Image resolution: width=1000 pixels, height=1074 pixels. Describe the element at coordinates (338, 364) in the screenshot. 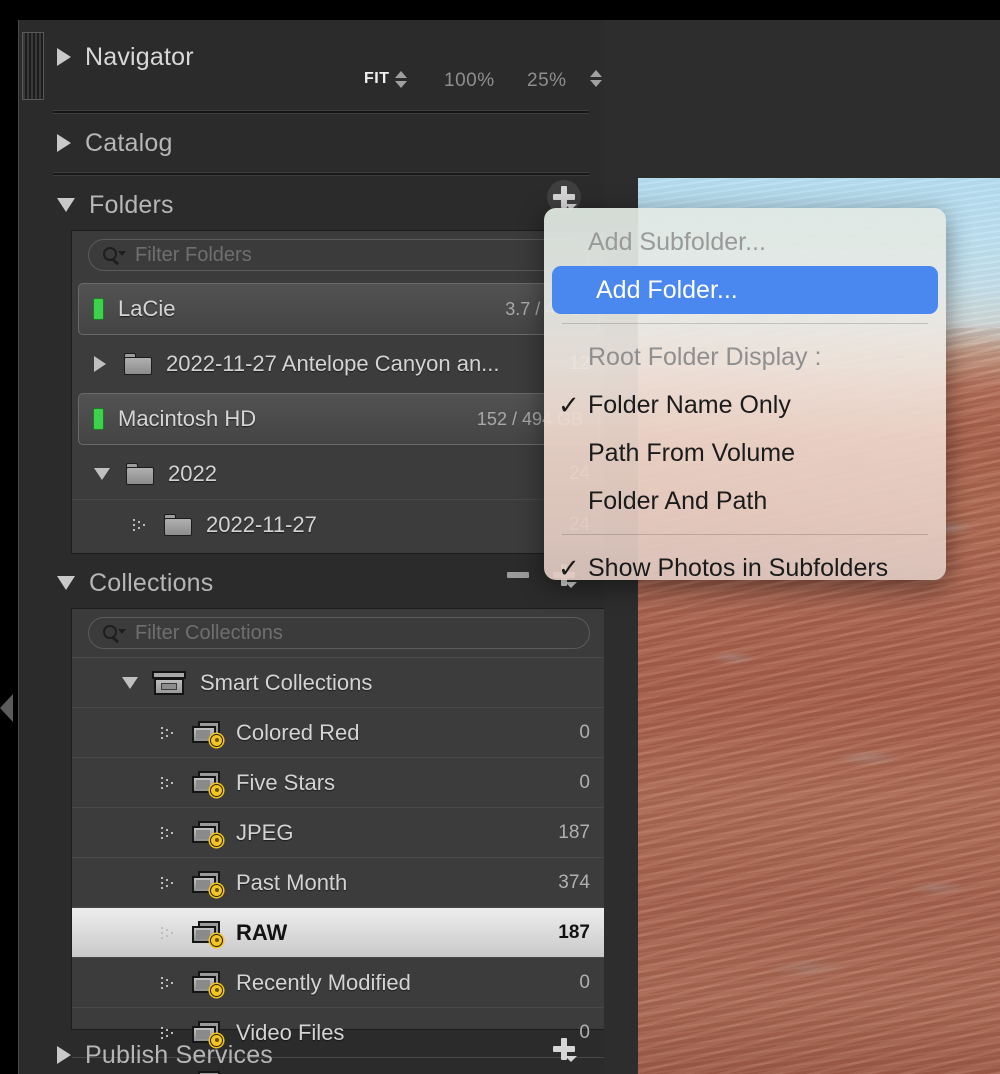

I see `folder-row-antelope: 2022-11-27 Antelope Canyon an... 12` at that location.